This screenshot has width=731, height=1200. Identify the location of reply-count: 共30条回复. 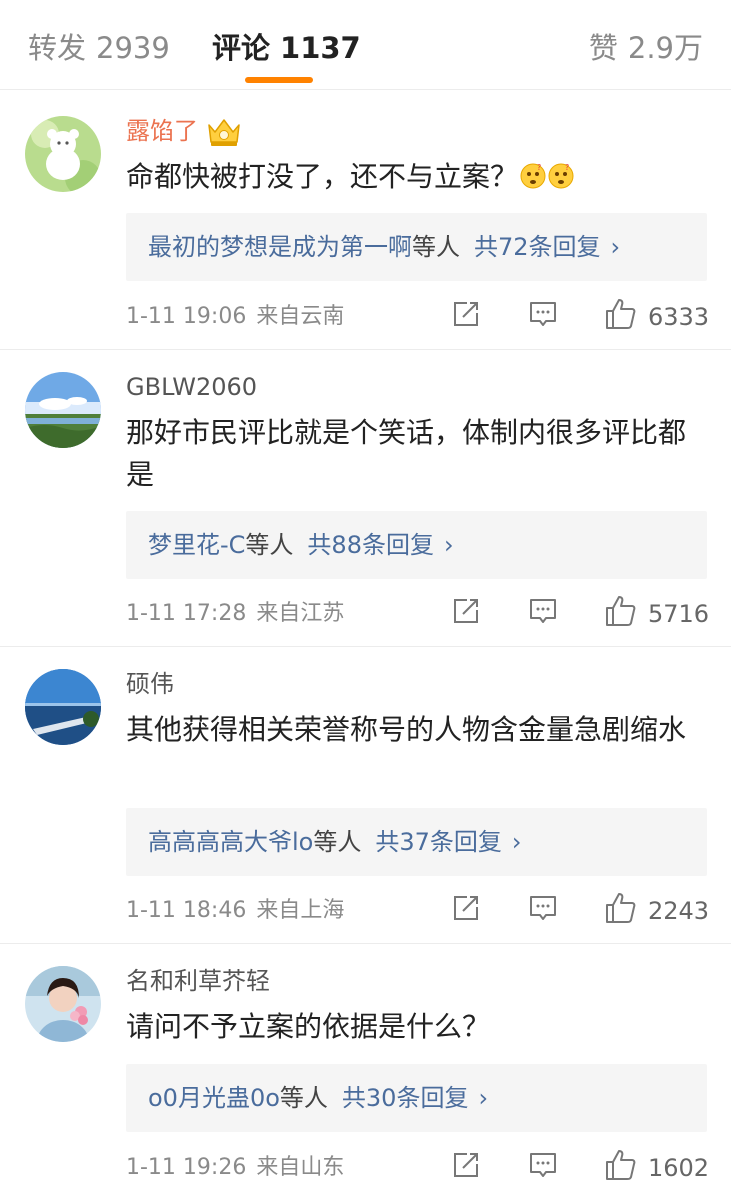
(405, 1098).